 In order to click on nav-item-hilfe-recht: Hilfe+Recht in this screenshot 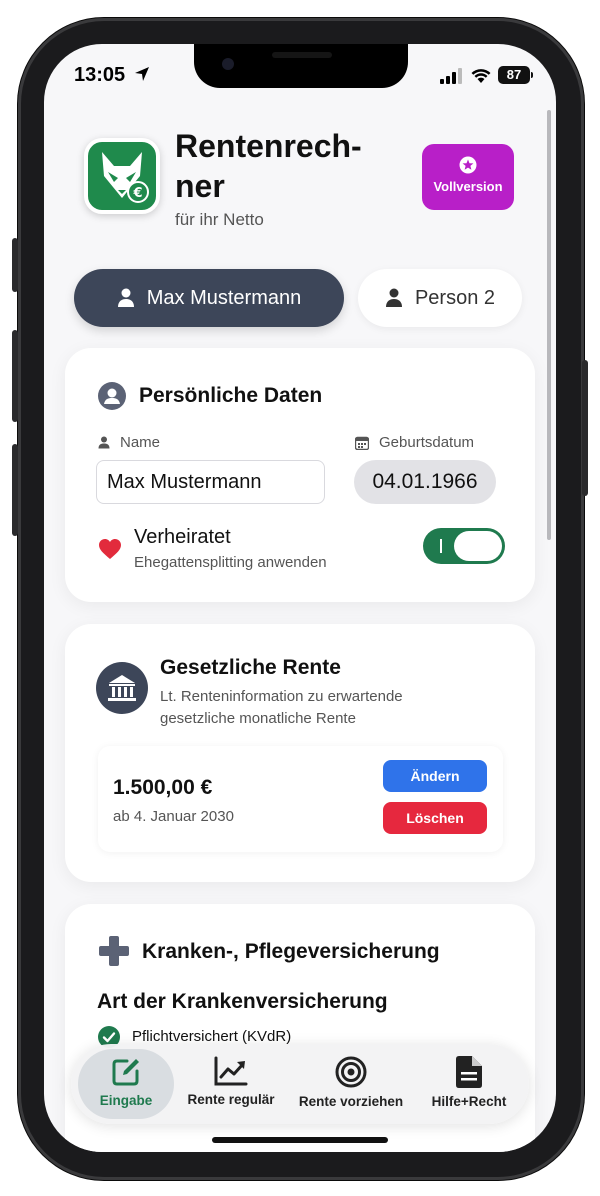, I will do `click(469, 1084)`.